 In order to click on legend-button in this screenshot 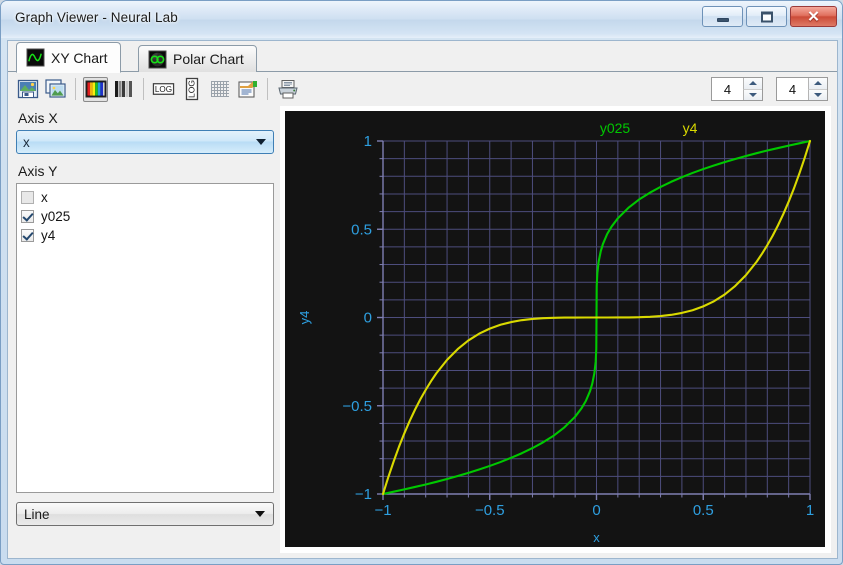, I will do `click(247, 89)`.